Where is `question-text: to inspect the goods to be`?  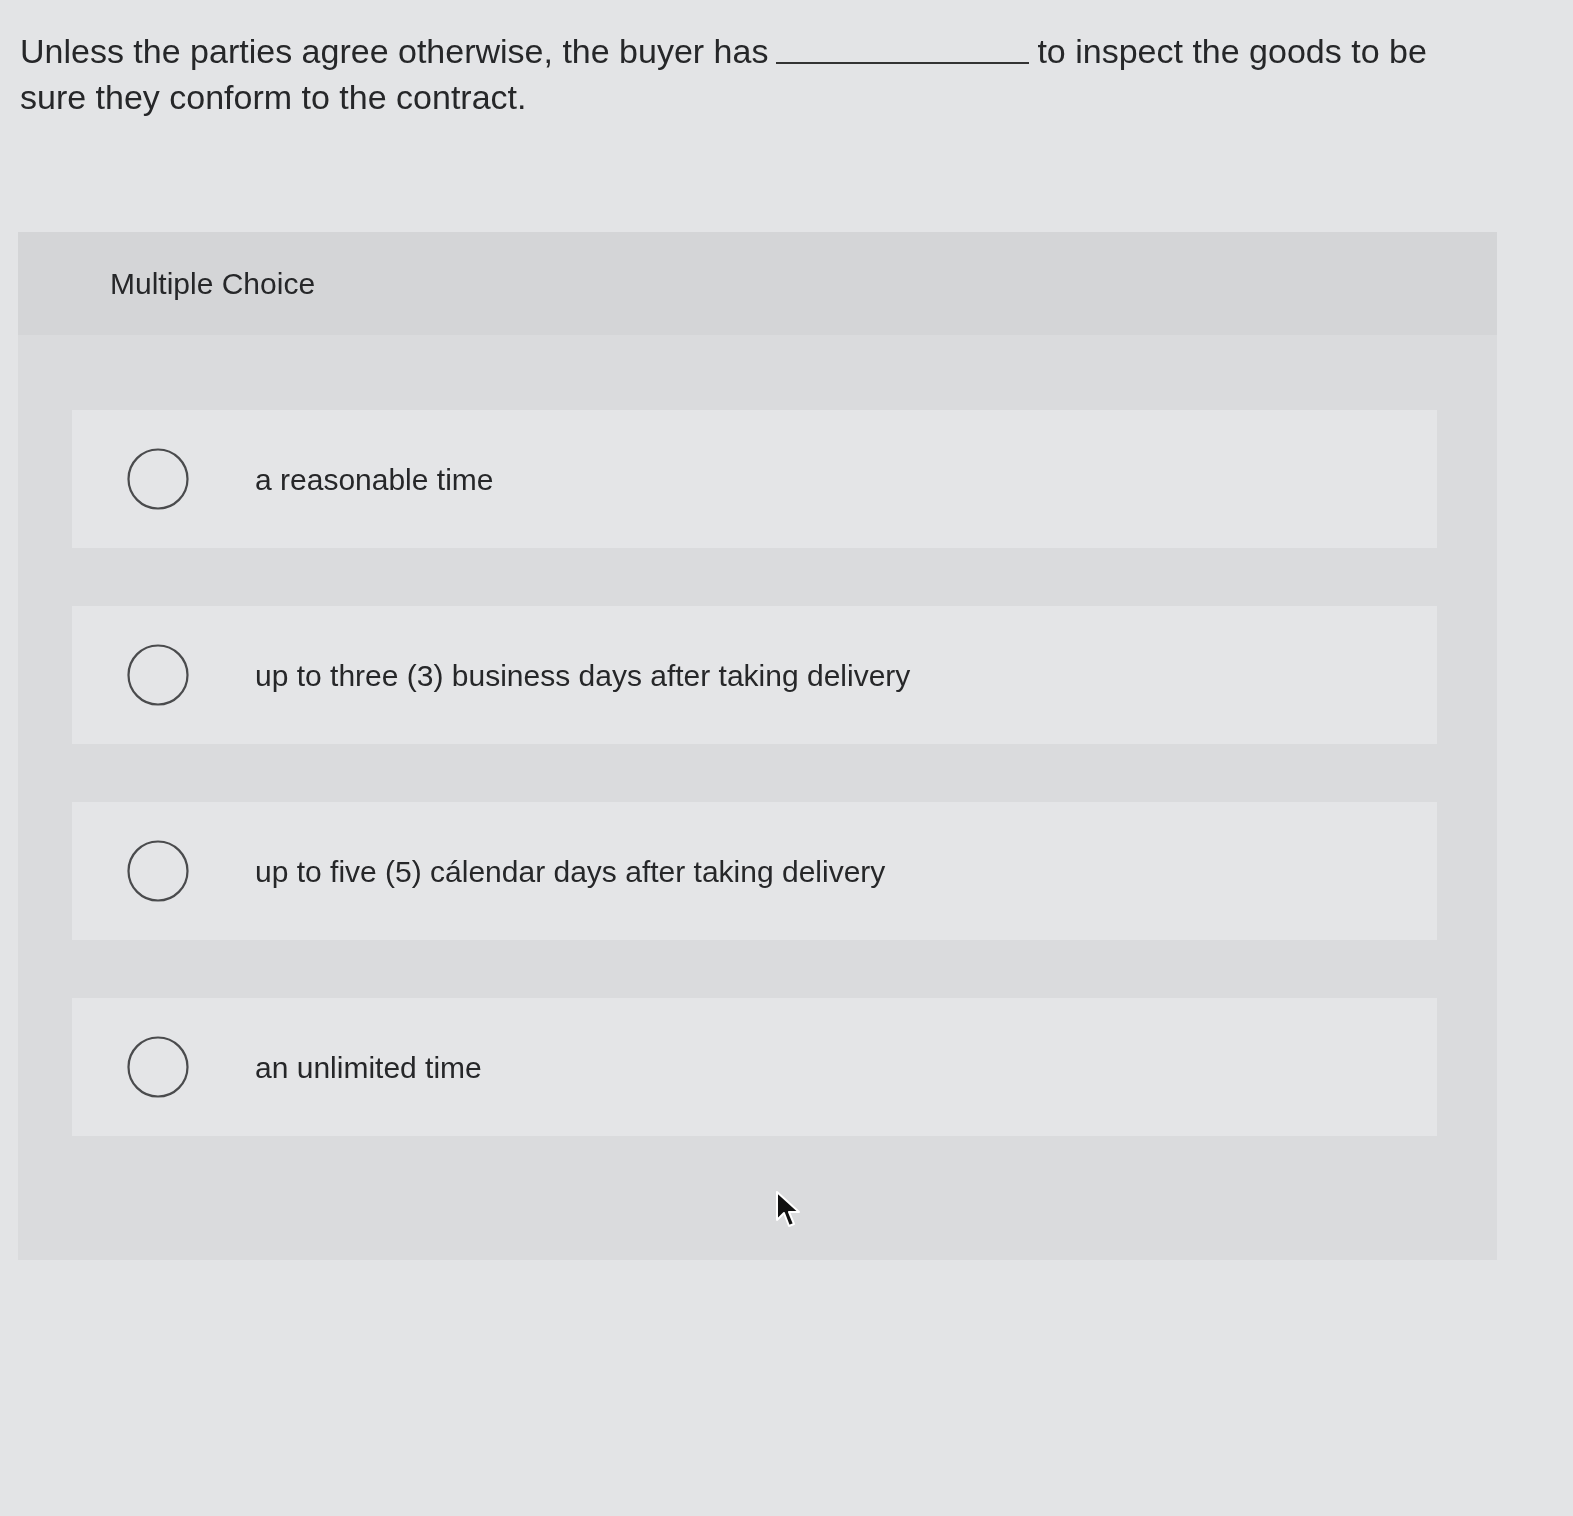 question-text: to inspect the goods to be is located at coordinates (1232, 51).